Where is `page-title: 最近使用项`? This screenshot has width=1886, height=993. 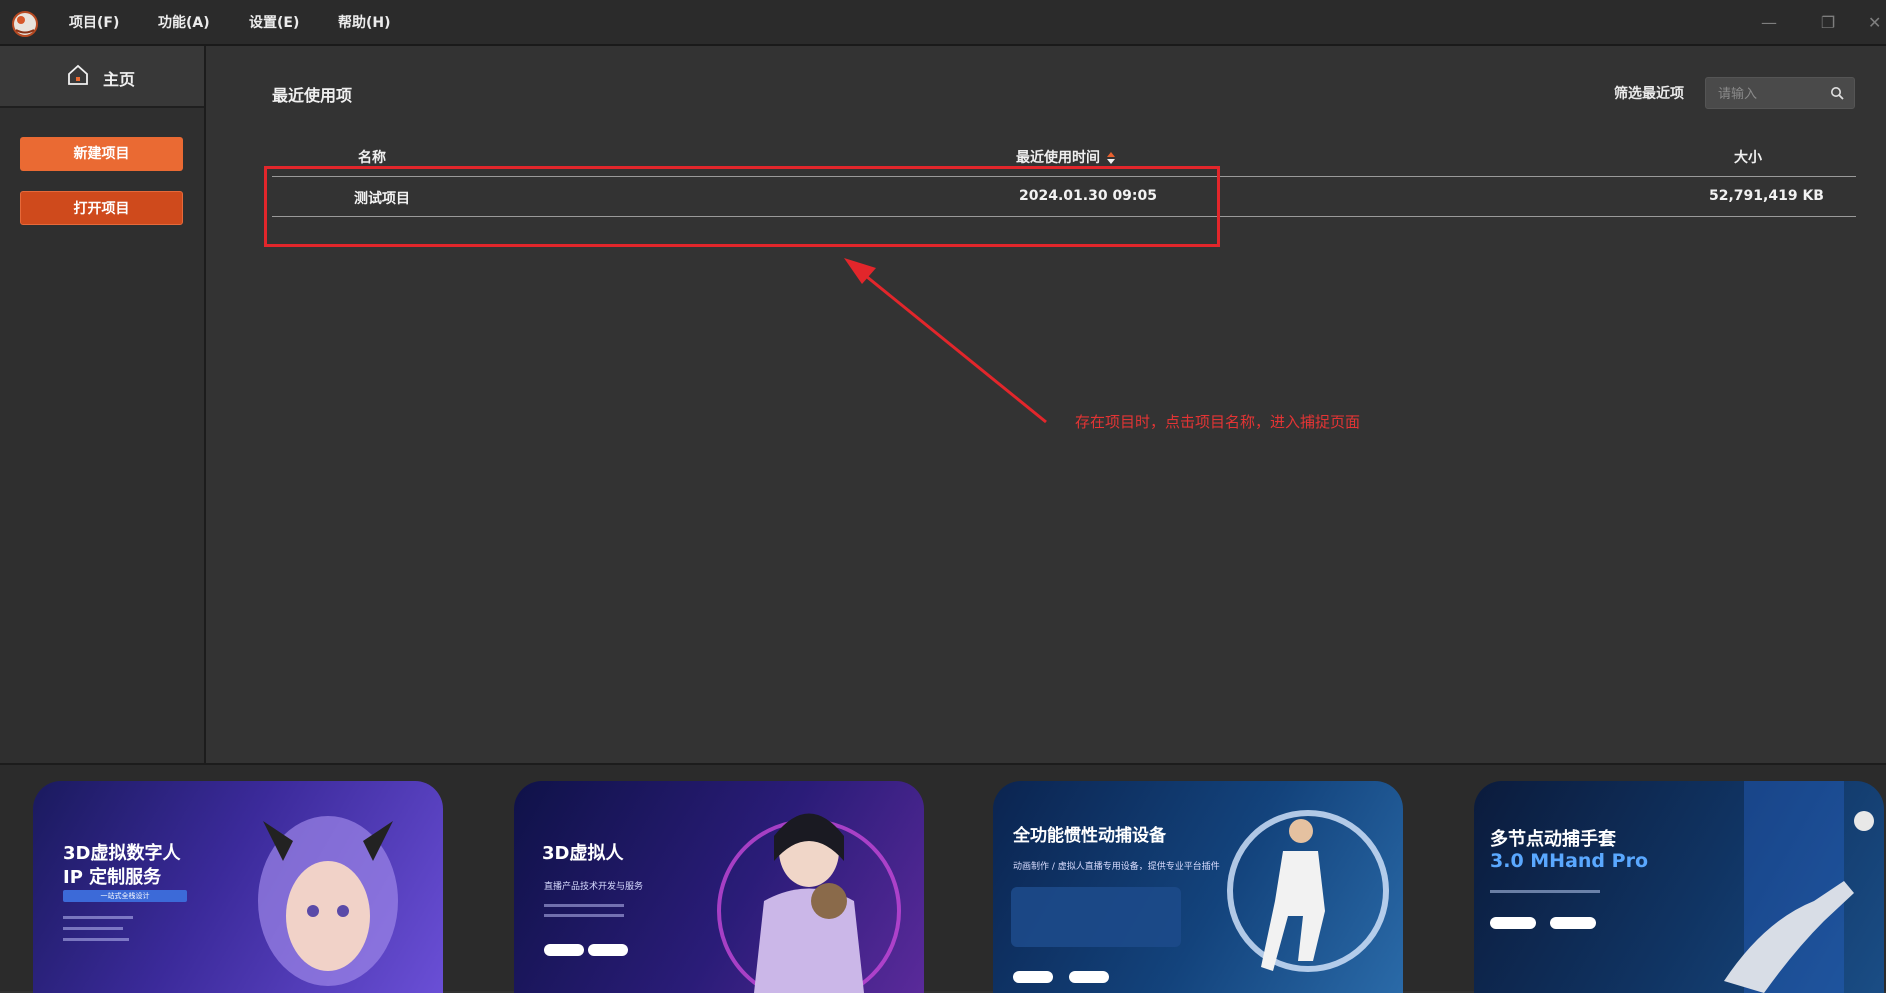 page-title: 最近使用项 is located at coordinates (312, 95).